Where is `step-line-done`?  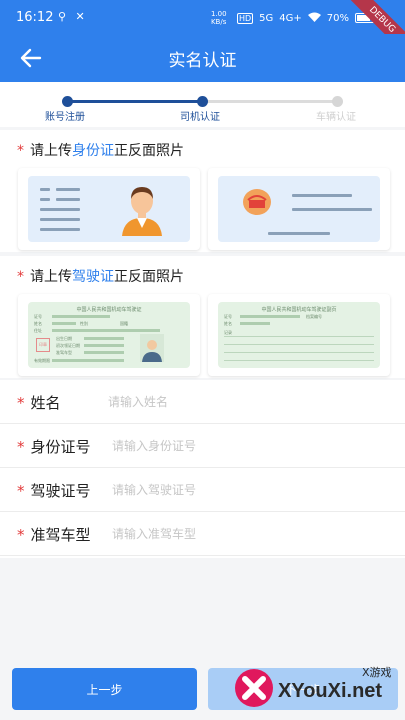
step-line-done is located at coordinates (135, 101).